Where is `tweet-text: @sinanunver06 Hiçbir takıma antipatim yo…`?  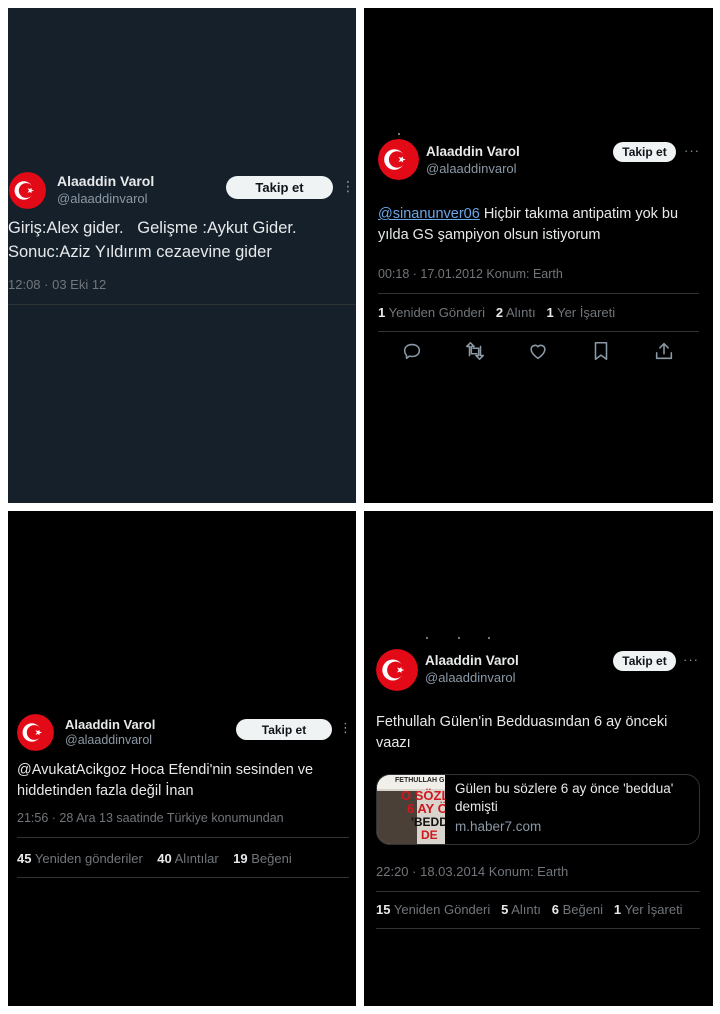
tweet-text: @sinanunver06 Hiçbir takıma antipatim yo… is located at coordinates (538, 225).